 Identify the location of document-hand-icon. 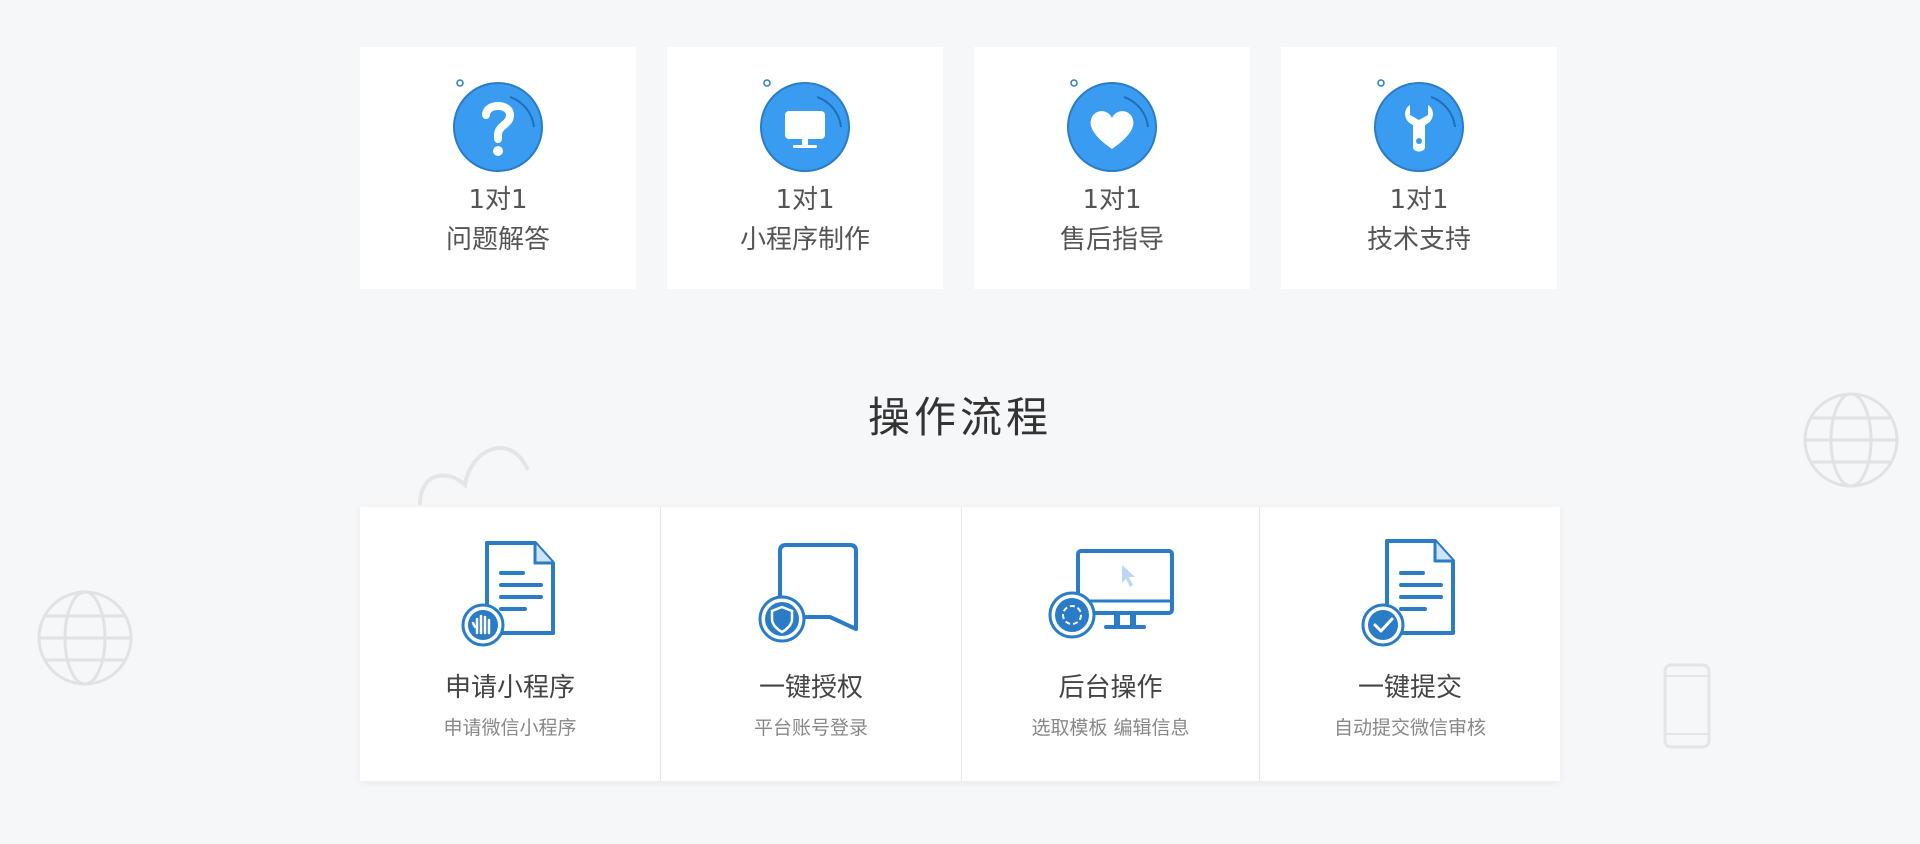
(510, 592).